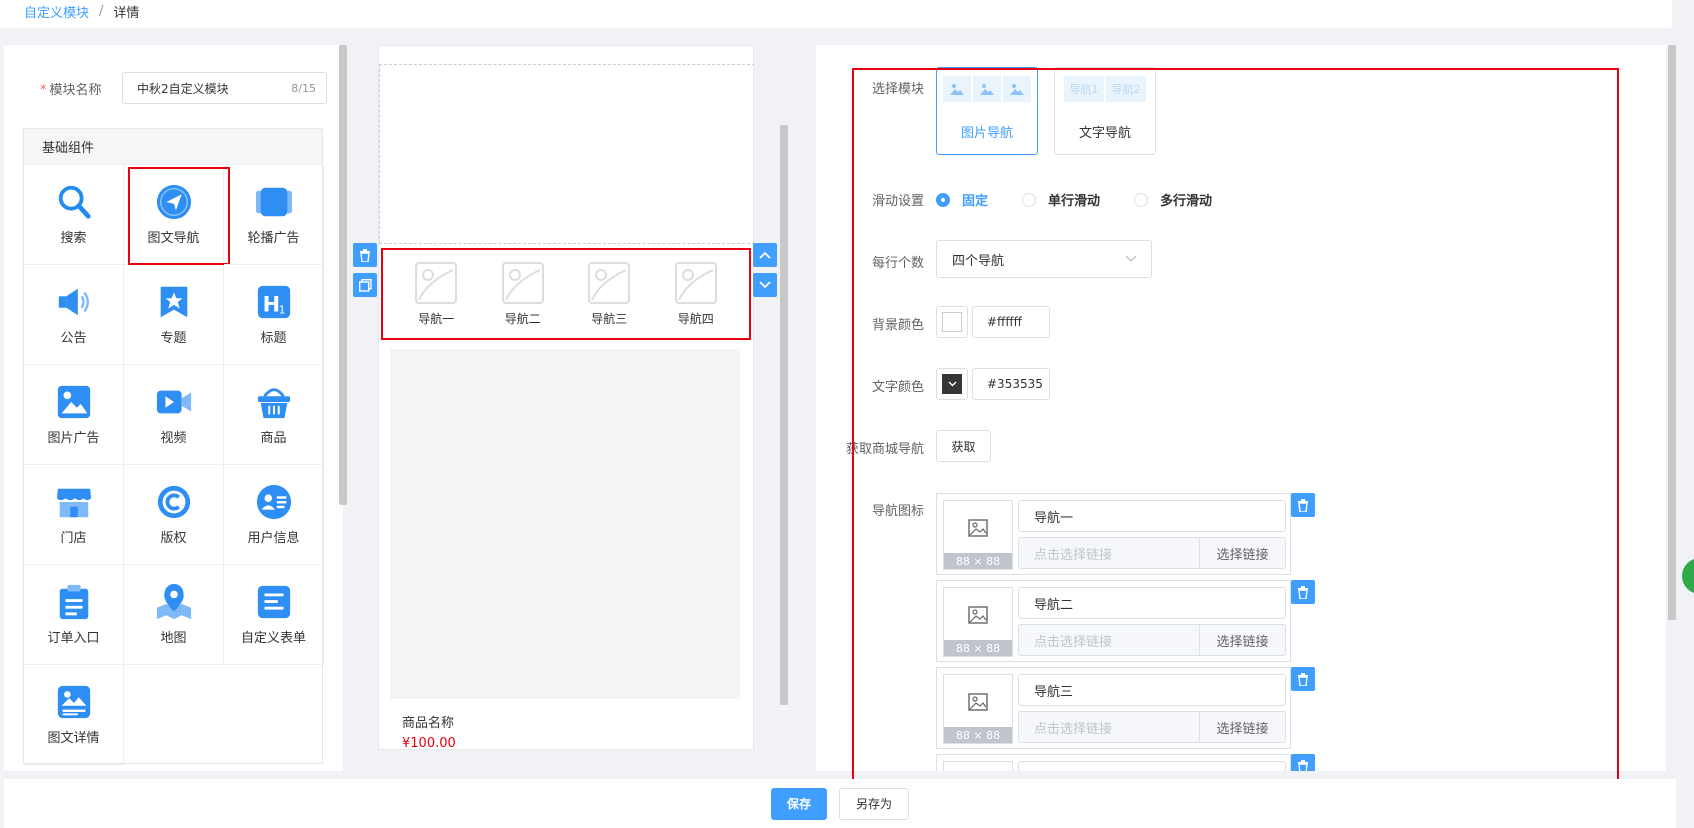 The width and height of the screenshot is (1694, 828). I want to click on save-button: 保存, so click(799, 803).